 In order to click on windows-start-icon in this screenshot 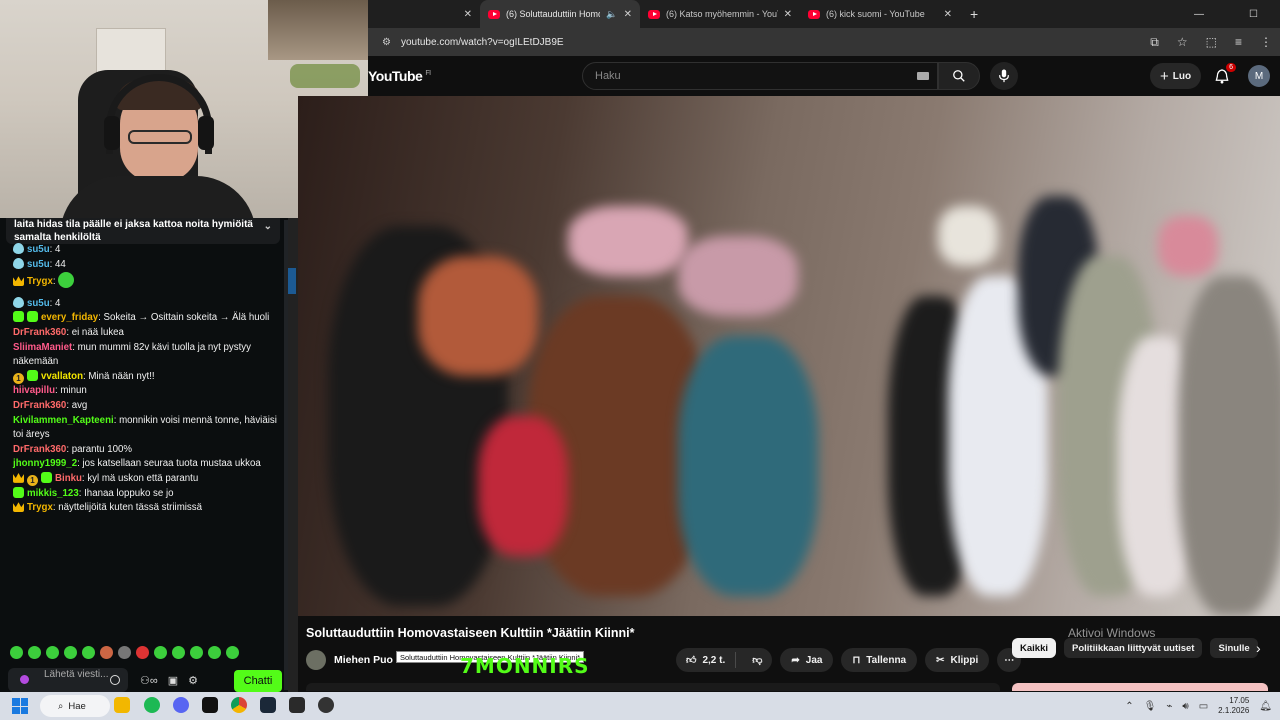, I will do `click(20, 706)`.